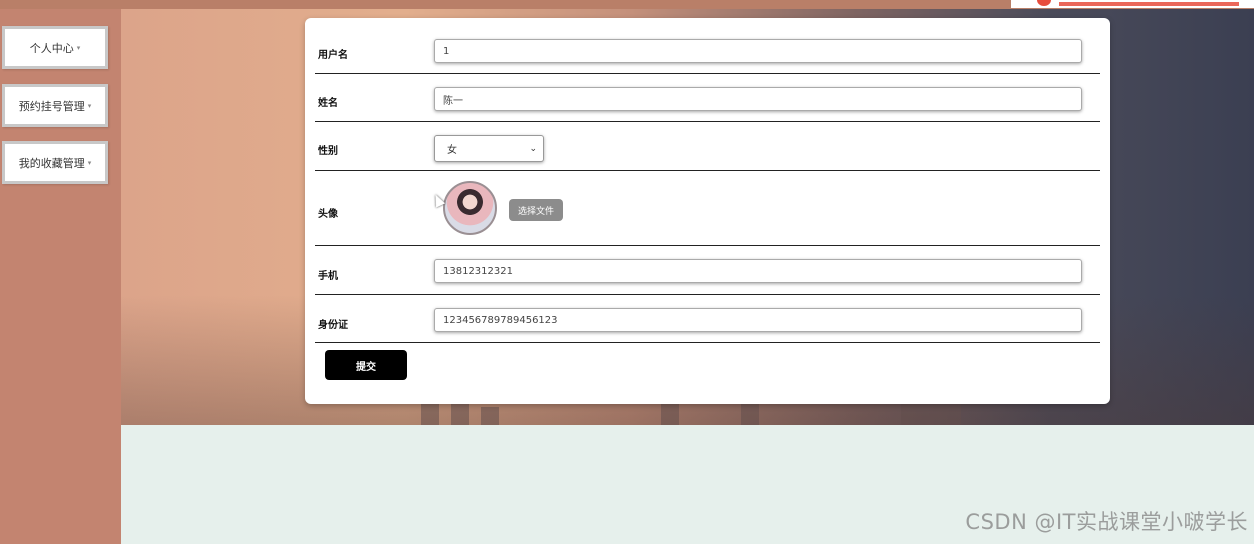 This screenshot has height=544, width=1254. Describe the element at coordinates (328, 276) in the screenshot. I see `phone-label: 手机` at that location.